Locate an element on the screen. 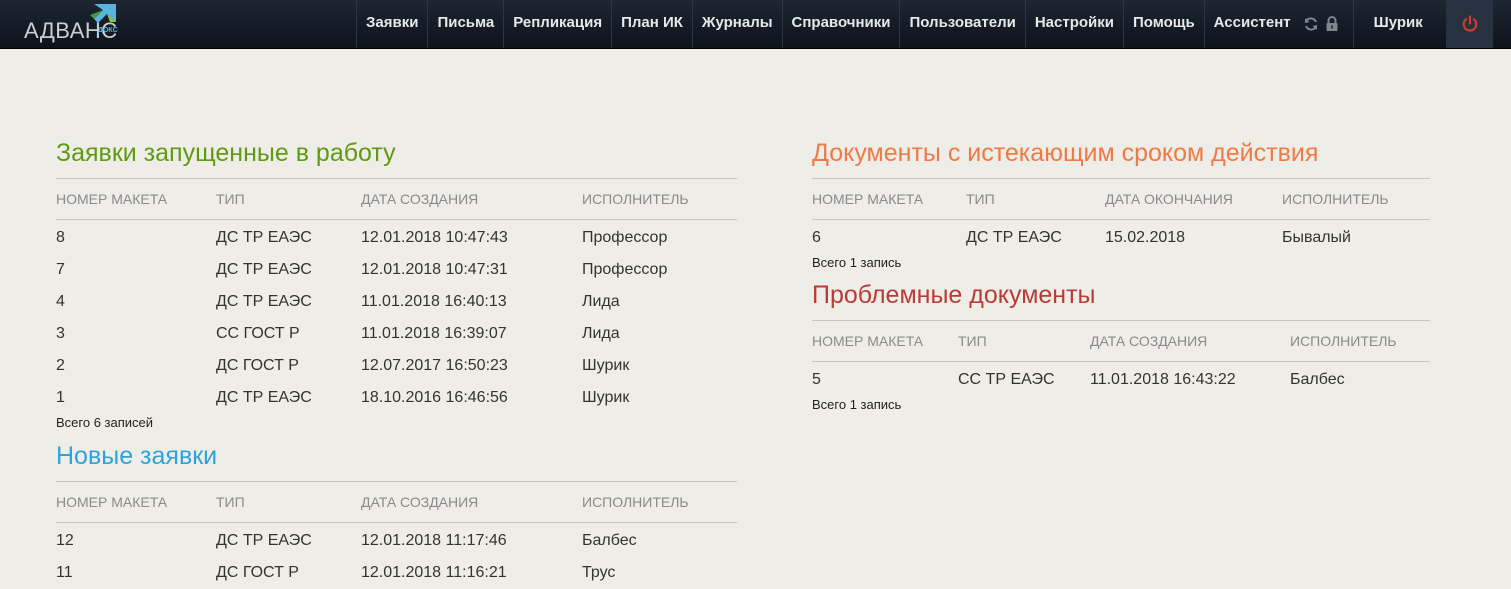 The image size is (1511, 589). brand-subtitle: ДОКС is located at coordinates (108, 30).